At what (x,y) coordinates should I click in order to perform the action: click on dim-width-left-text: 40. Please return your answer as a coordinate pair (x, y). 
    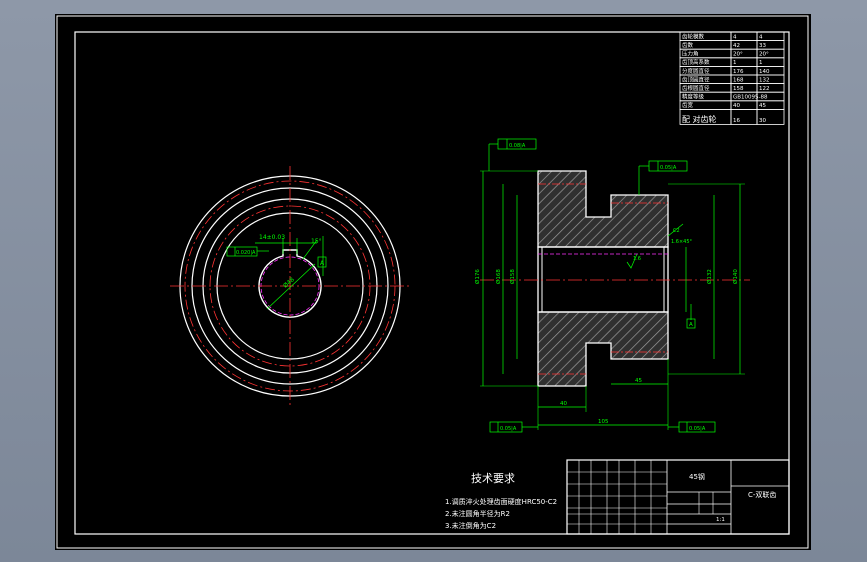
    Looking at the image, I should click on (563, 404).